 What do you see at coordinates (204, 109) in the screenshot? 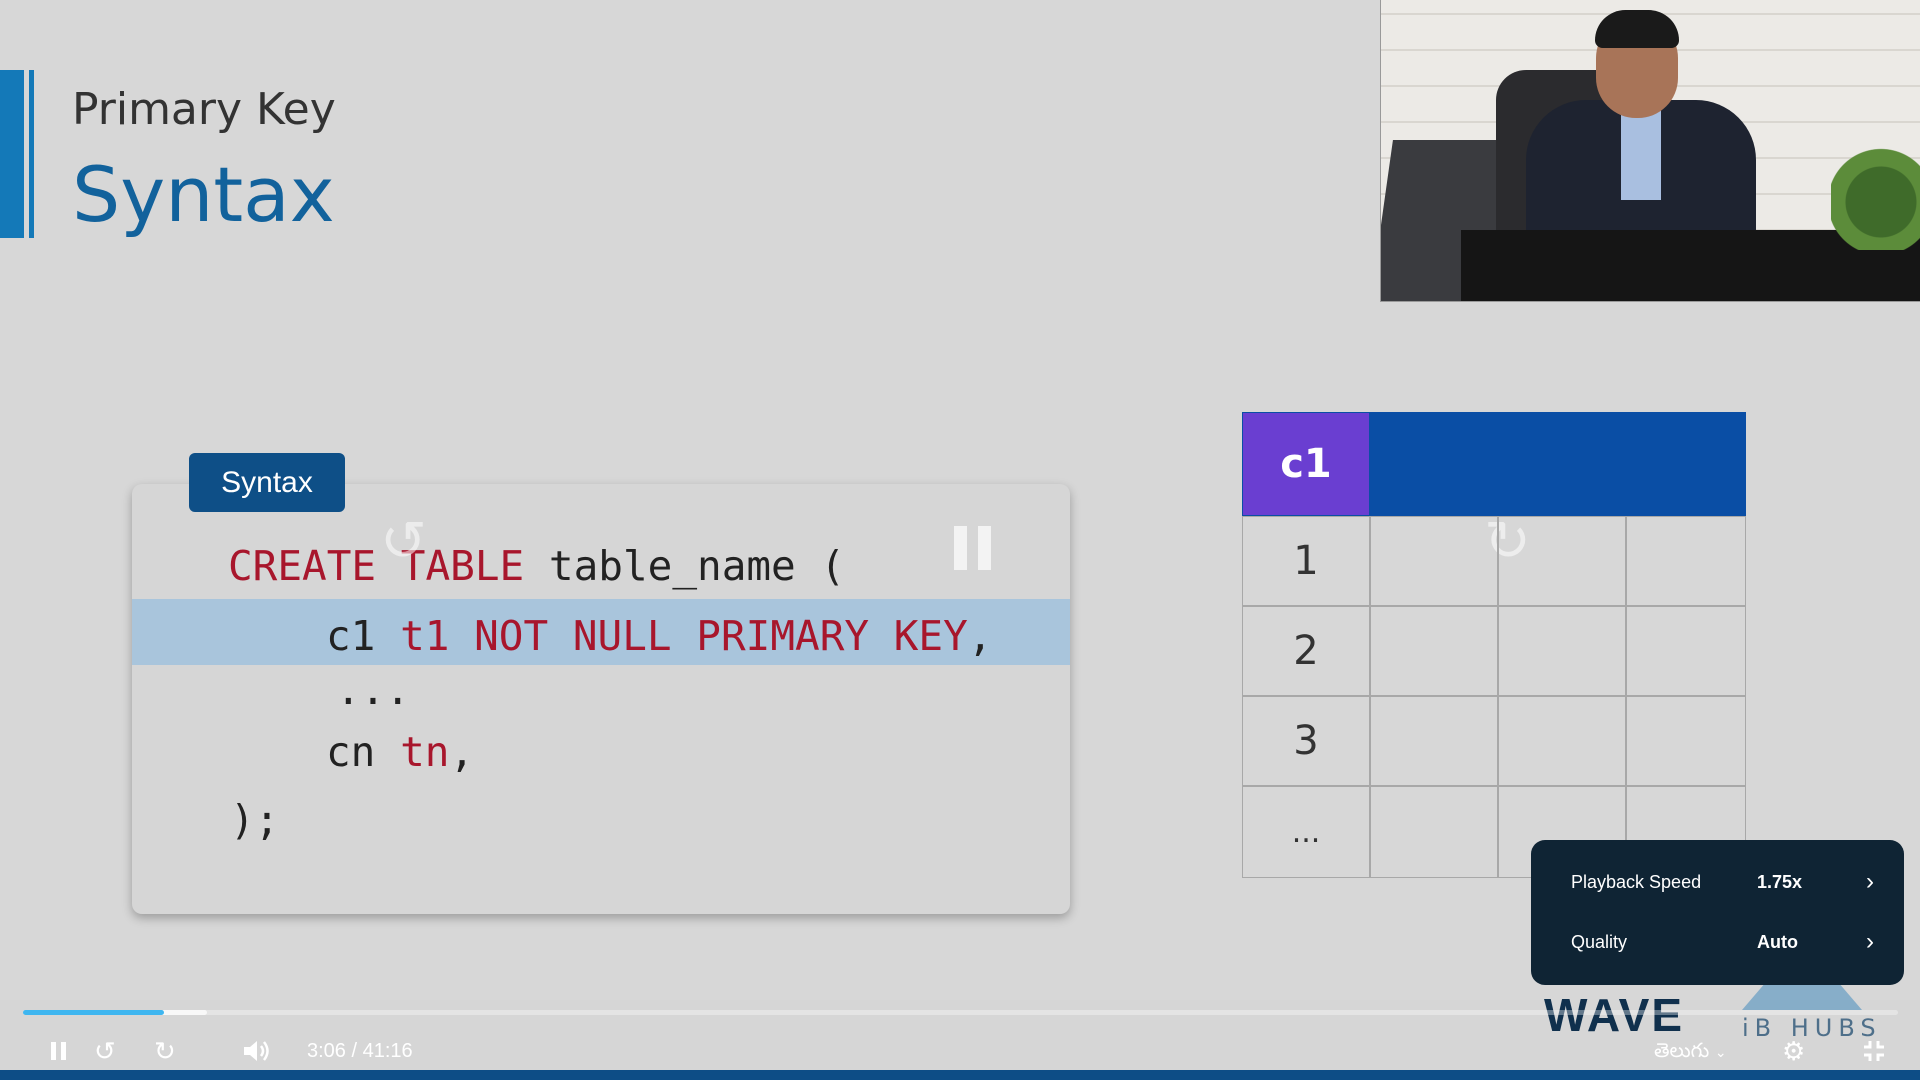
I see `slide-subtitle: Primary Key` at bounding box center [204, 109].